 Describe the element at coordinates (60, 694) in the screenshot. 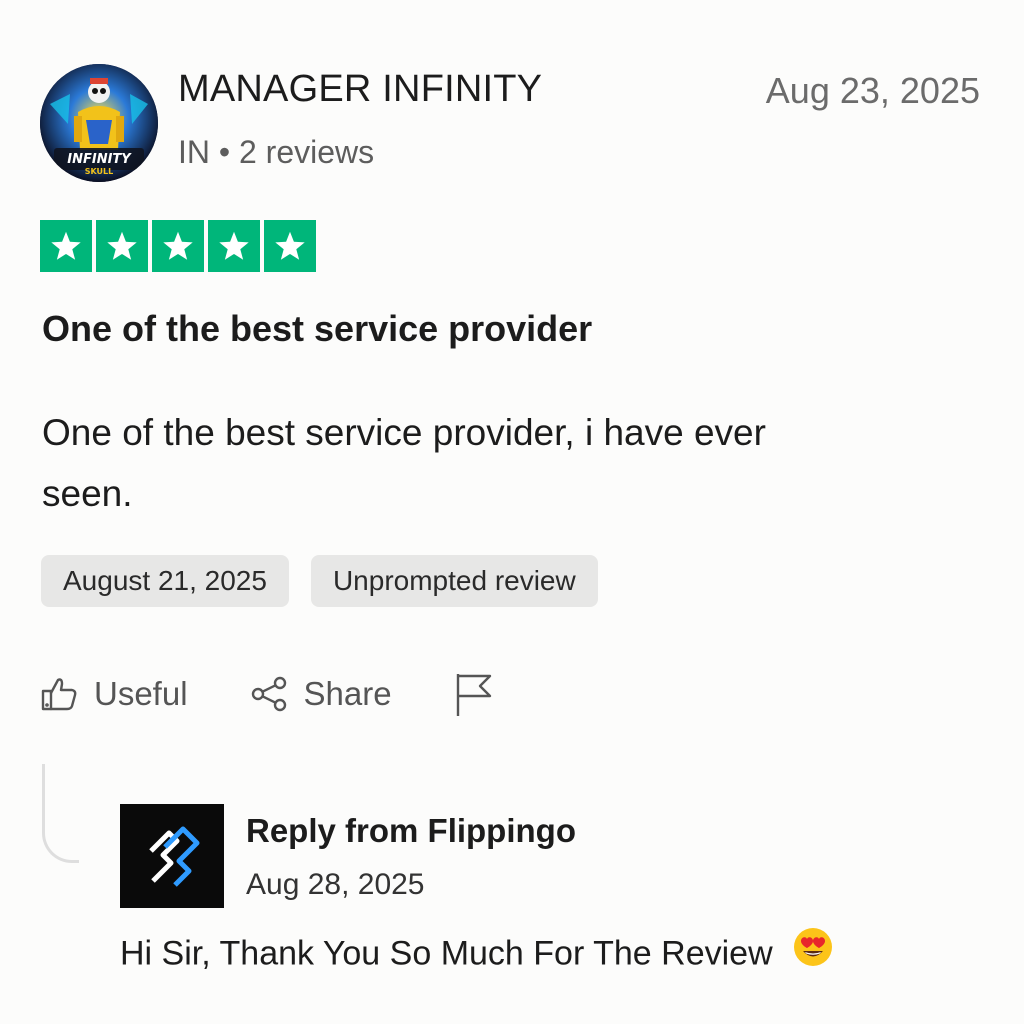

I see `thumbs-up-icon` at that location.